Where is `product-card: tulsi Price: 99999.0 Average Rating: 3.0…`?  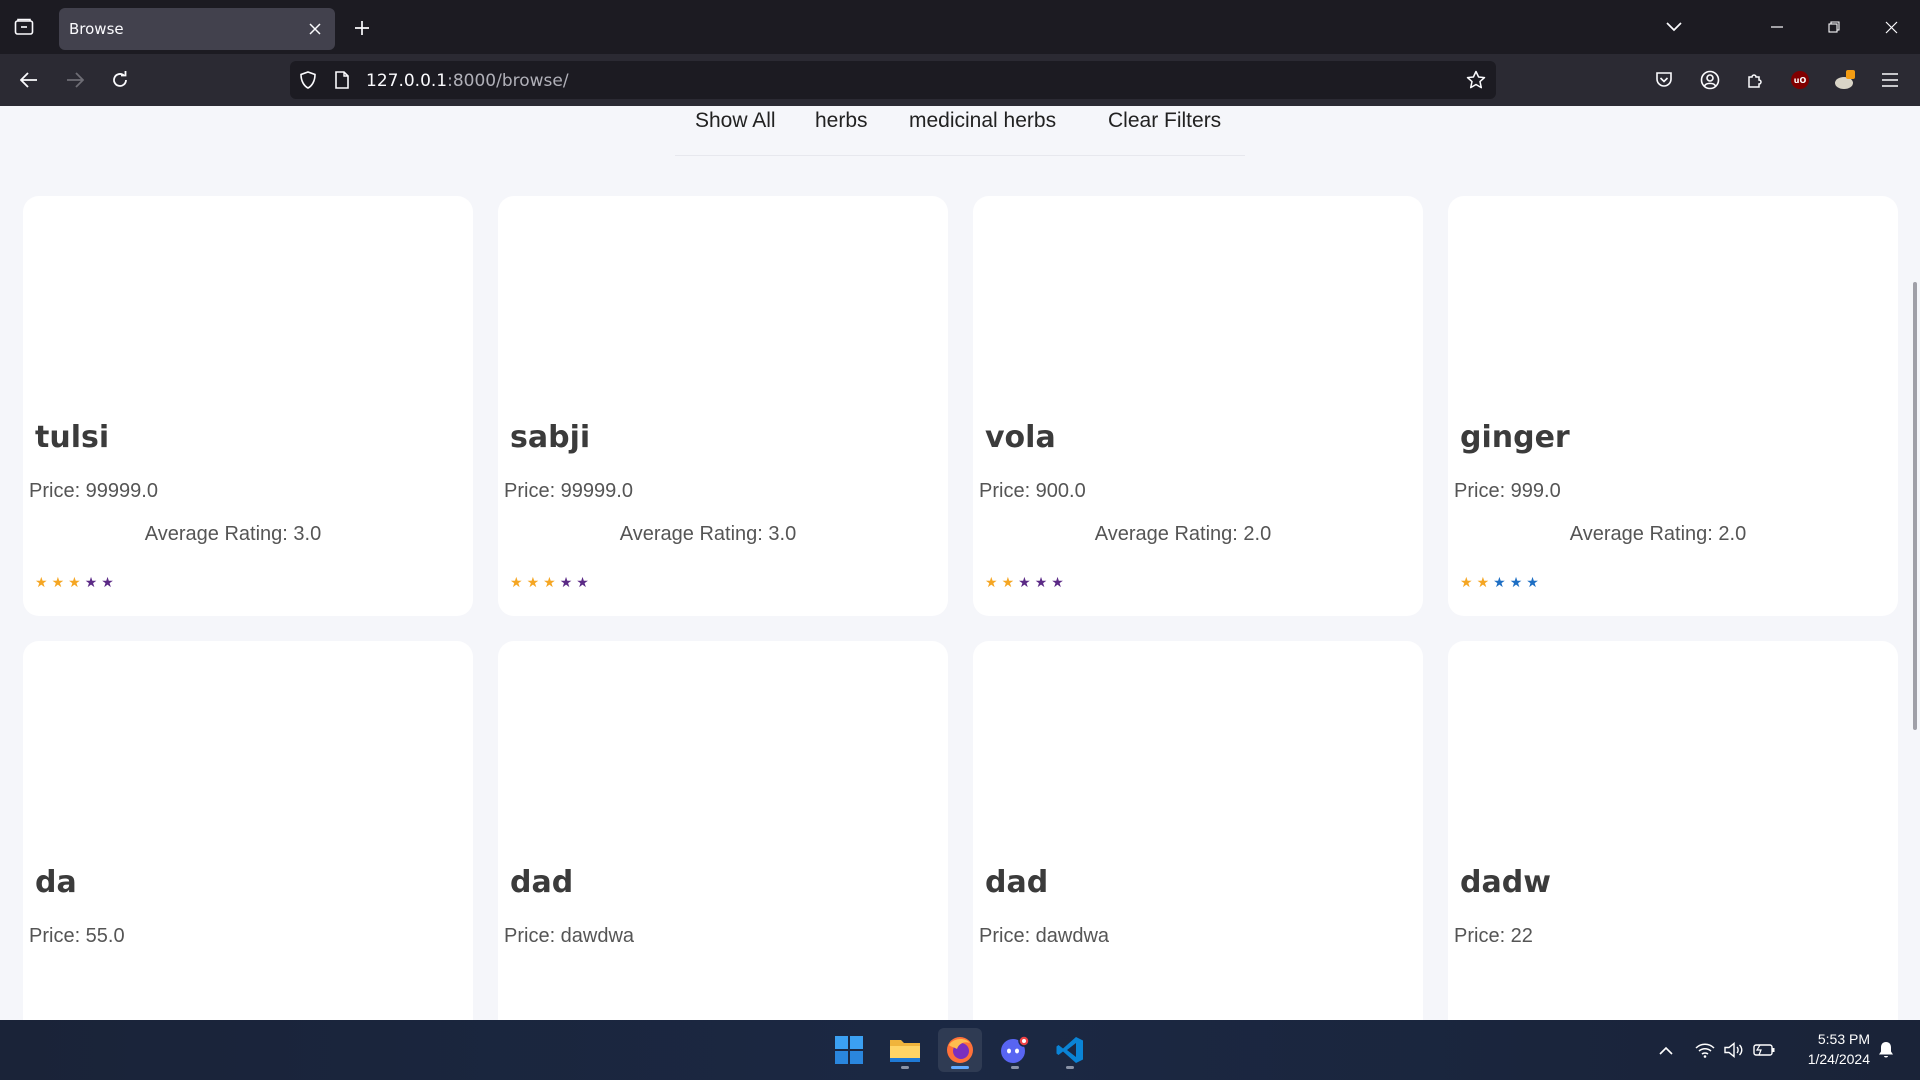 product-card: tulsi Price: 99999.0 Average Rating: 3.0… is located at coordinates (248, 406).